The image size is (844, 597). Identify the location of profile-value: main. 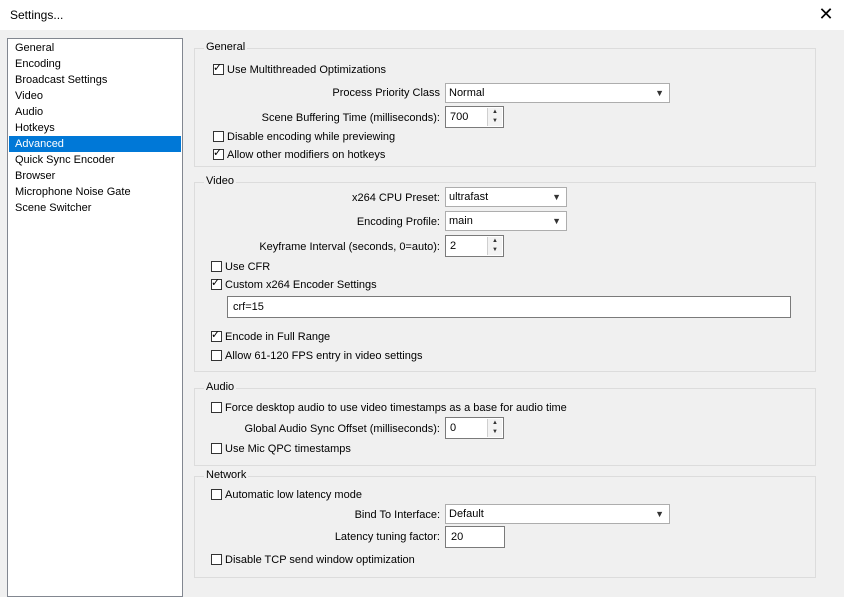
(461, 221).